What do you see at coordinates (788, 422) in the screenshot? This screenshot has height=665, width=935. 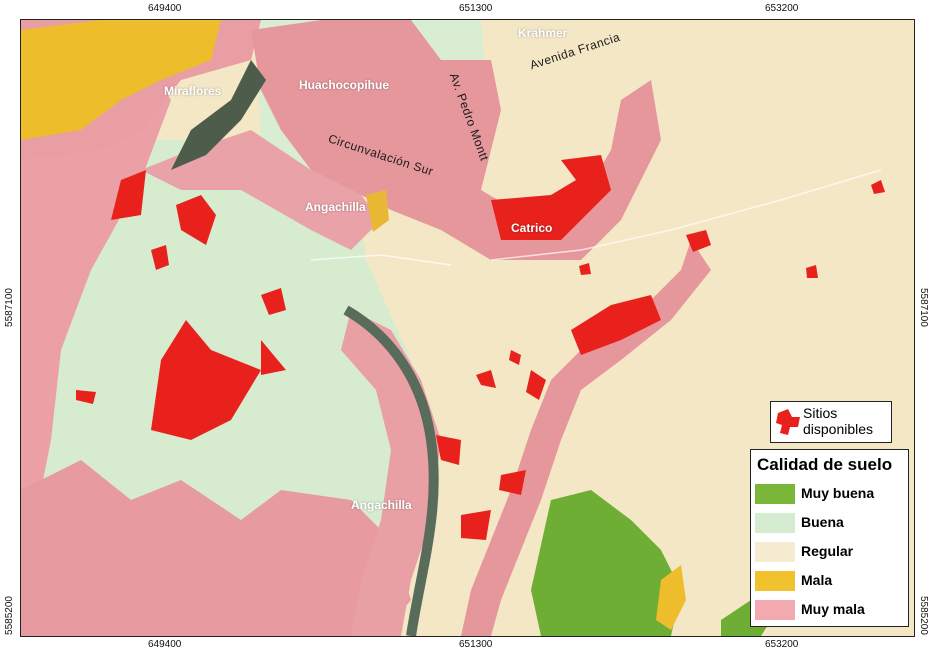 I see `sitios-swatch-icon` at bounding box center [788, 422].